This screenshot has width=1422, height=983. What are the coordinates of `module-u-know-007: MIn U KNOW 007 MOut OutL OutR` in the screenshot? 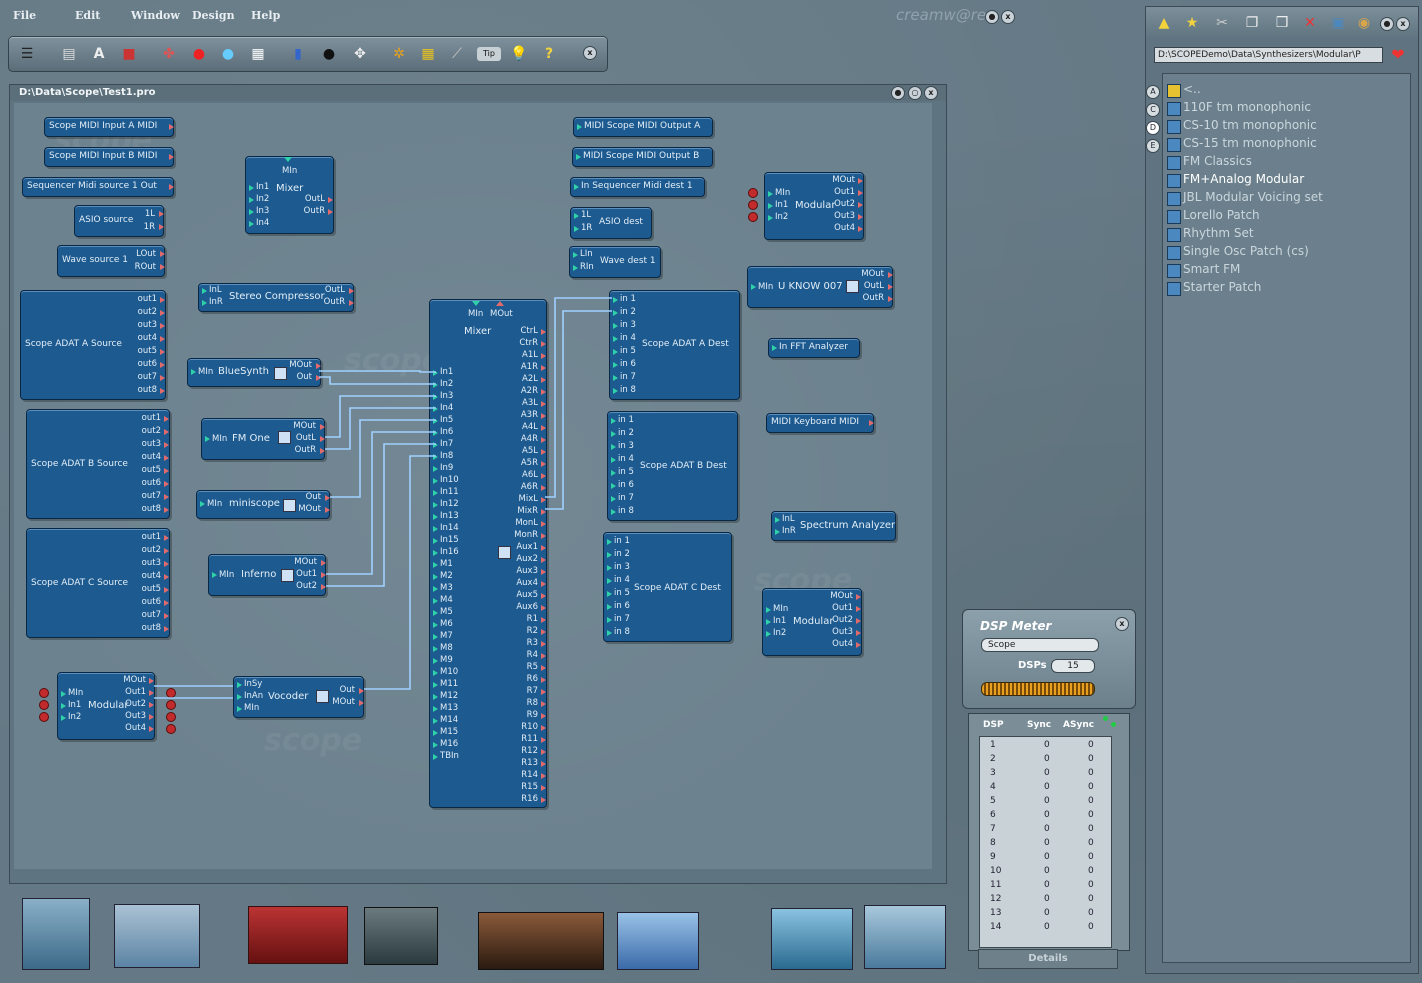 It's located at (820, 287).